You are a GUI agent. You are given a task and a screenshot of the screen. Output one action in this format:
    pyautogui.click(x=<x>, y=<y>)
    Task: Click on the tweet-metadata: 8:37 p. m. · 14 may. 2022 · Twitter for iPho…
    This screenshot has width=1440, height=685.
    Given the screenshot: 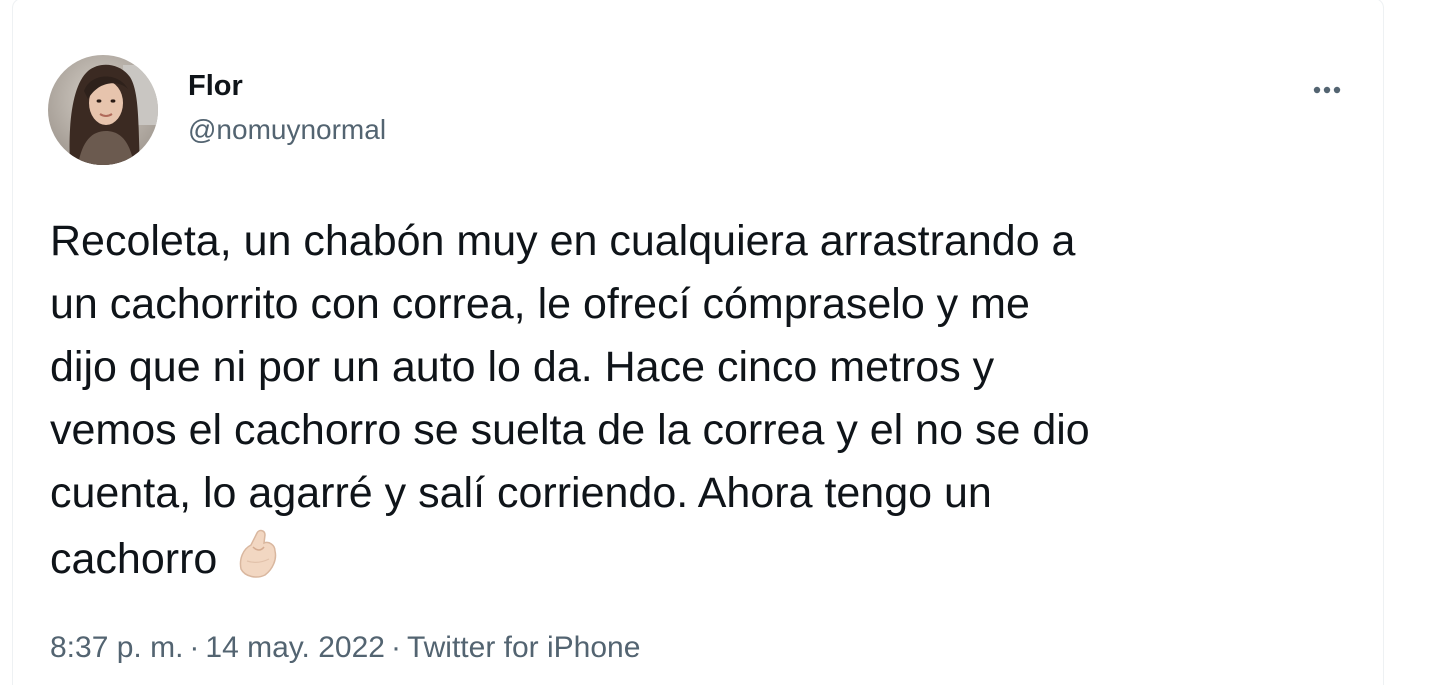 What is the action you would take?
    pyautogui.click(x=345, y=648)
    